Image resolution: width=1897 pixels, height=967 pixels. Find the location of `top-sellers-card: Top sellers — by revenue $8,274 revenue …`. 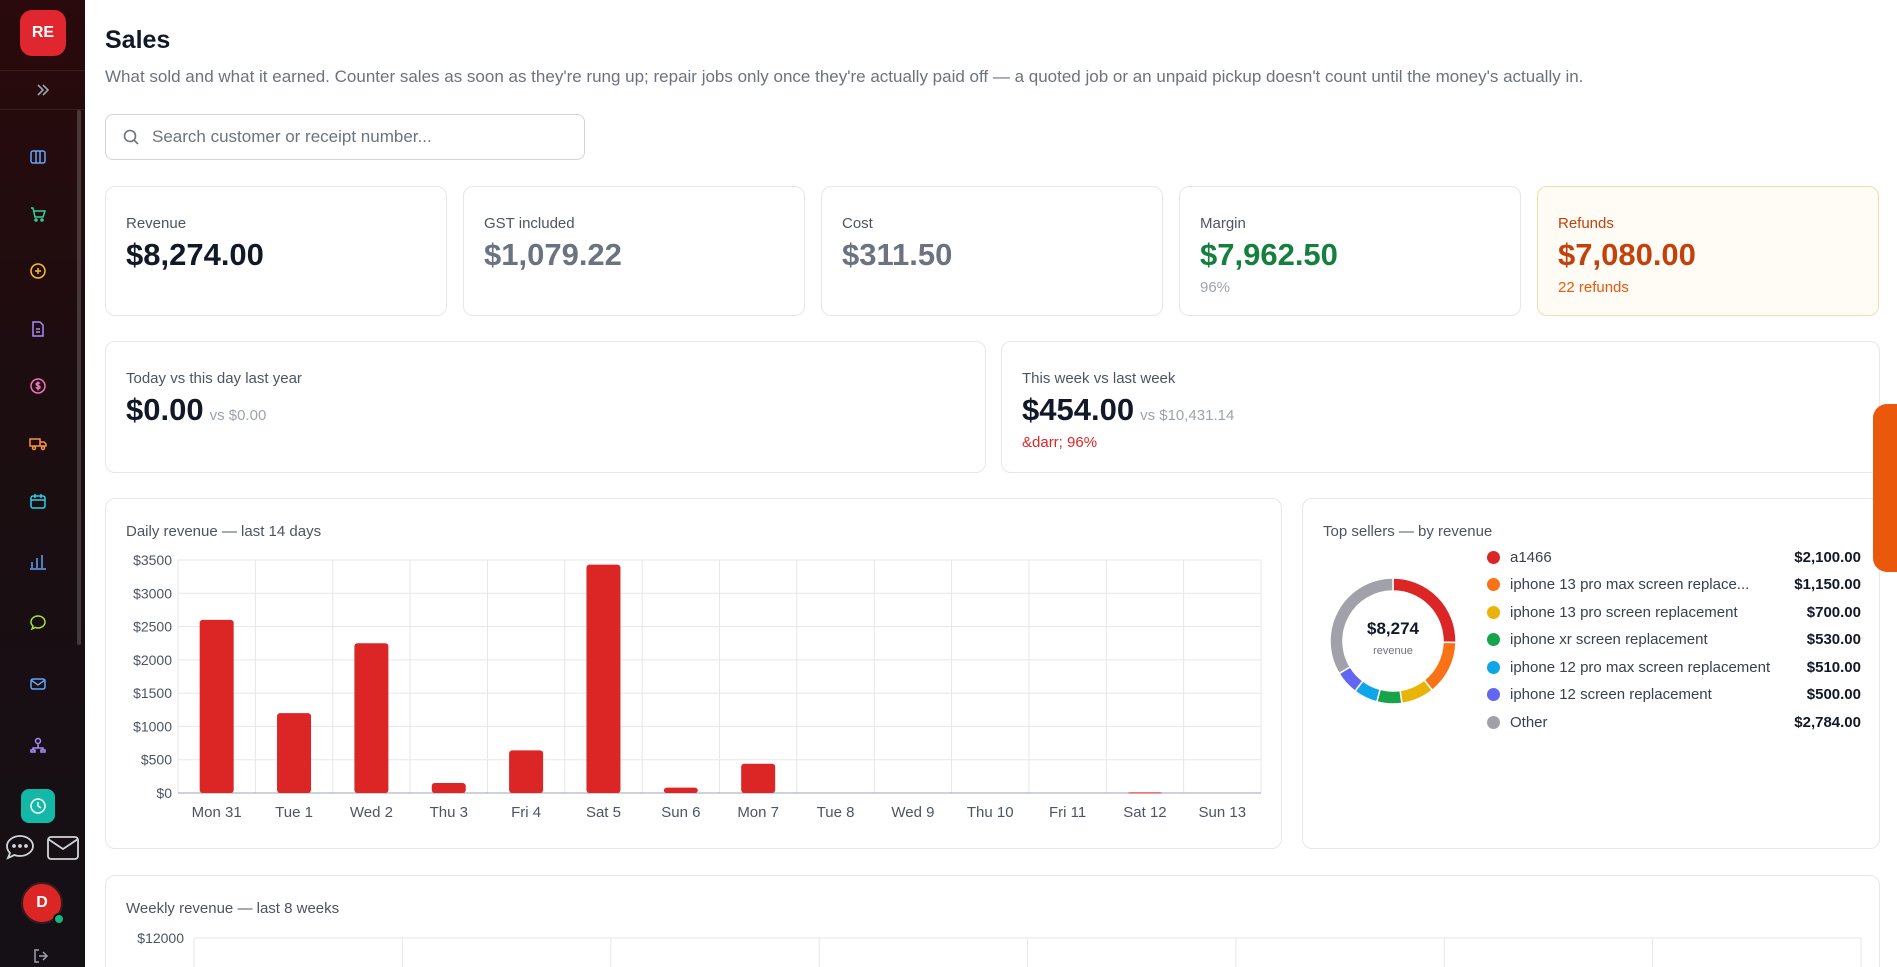

top-sellers-card: Top sellers — by revenue $8,274 revenue … is located at coordinates (1591, 673).